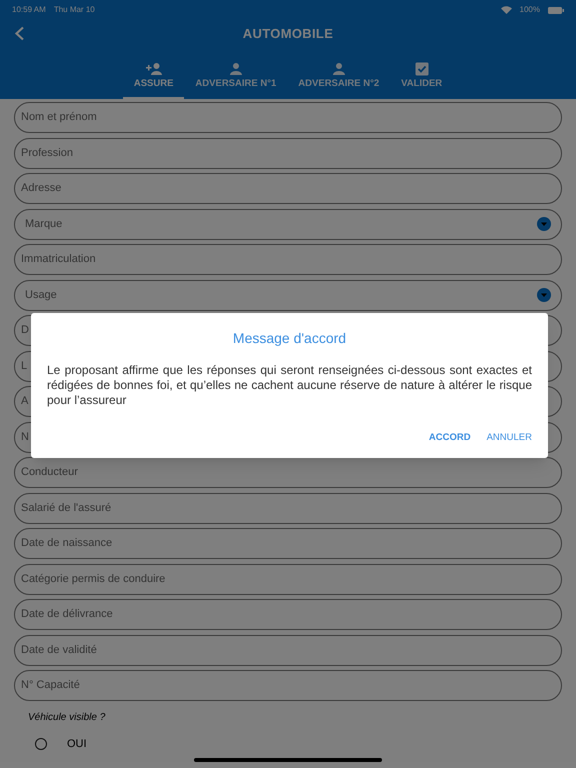 The height and width of the screenshot is (768, 576). I want to click on status-date: Thu Mar 10, so click(74, 10).